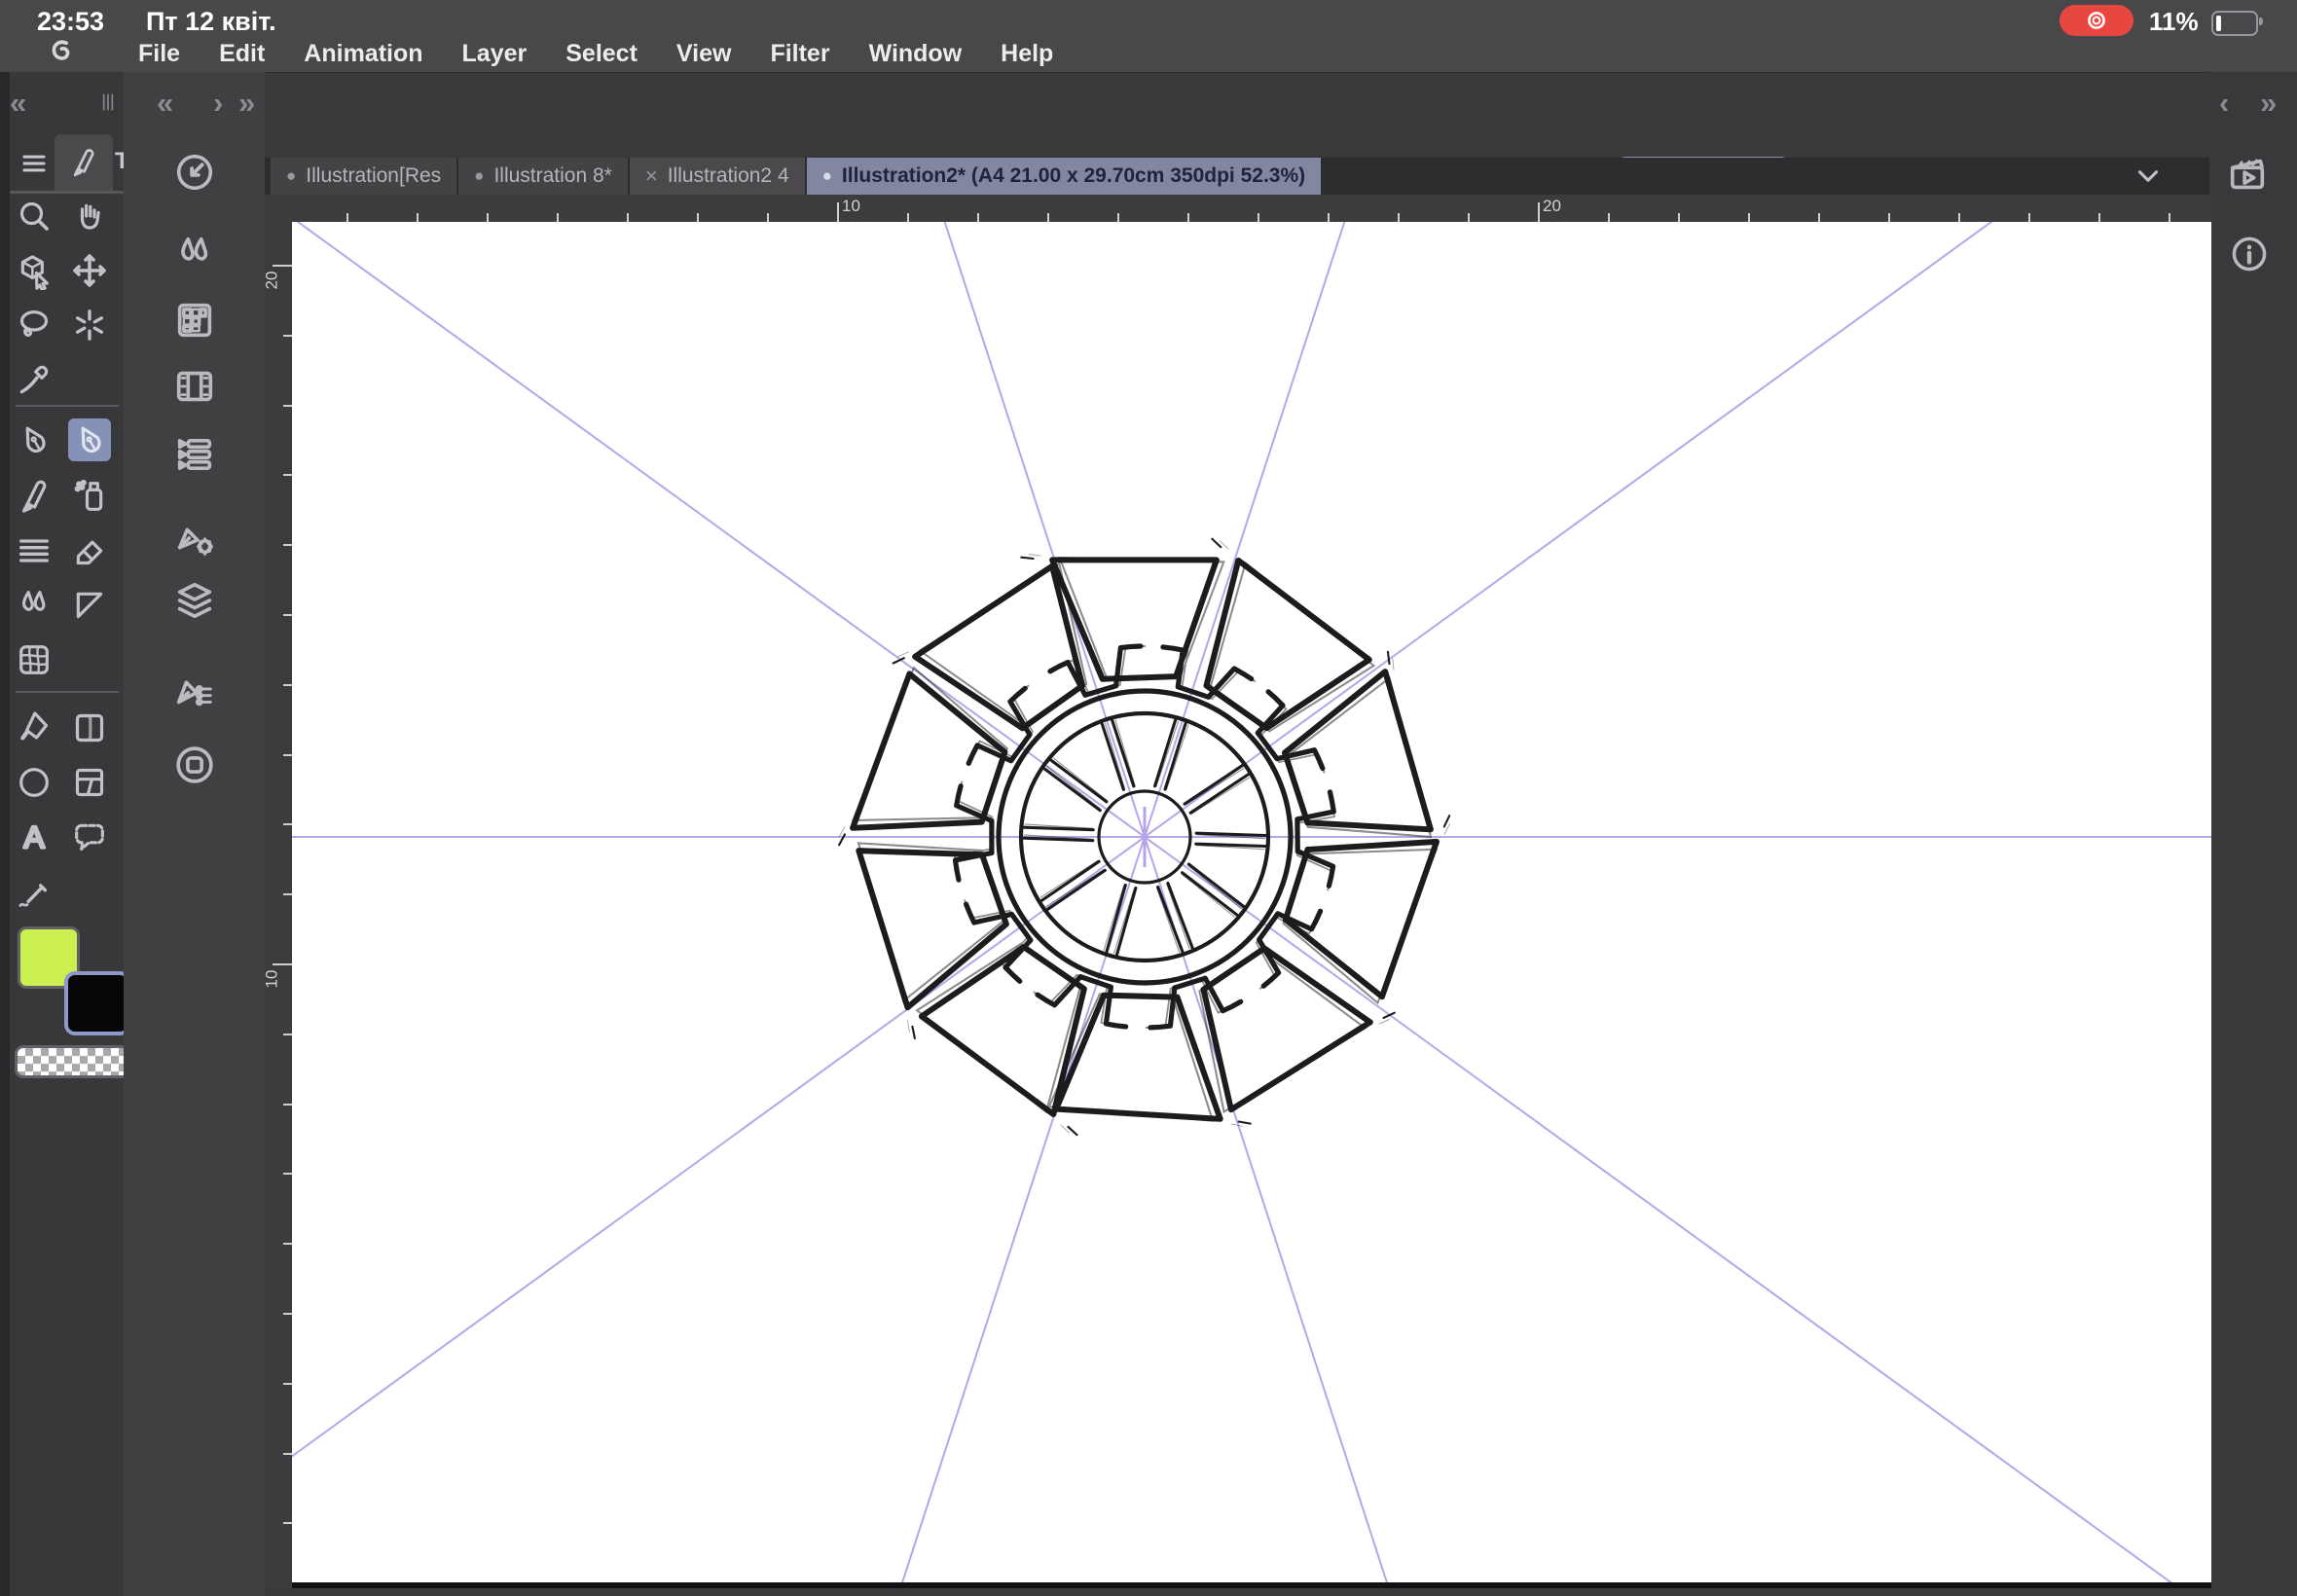 The height and width of the screenshot is (1596, 2297). I want to click on tool-palette: « T, so click(70, 834).